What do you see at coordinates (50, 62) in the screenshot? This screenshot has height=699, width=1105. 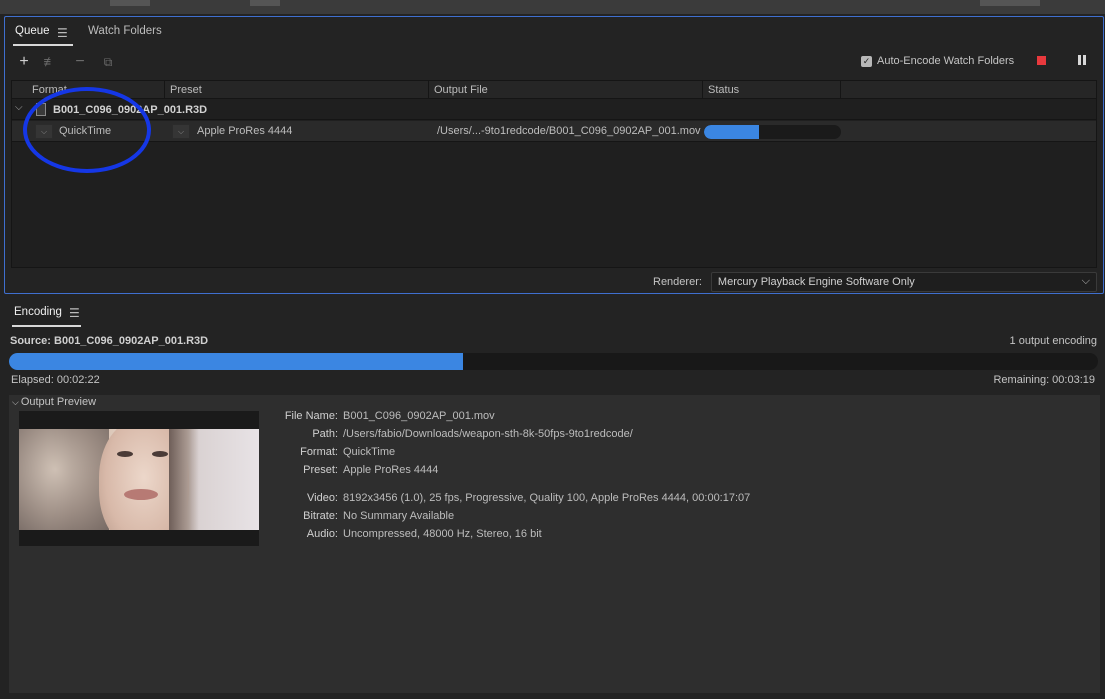 I see `settings-sliders-icon: ≢` at bounding box center [50, 62].